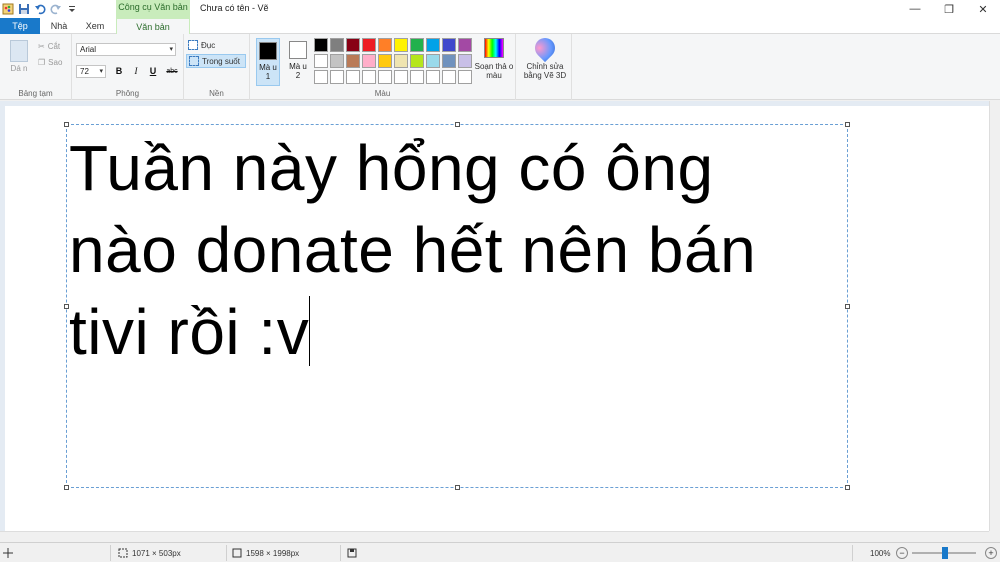 This screenshot has width=1000, height=562. Describe the element at coordinates (500, 9) in the screenshot. I see `title-bar: Công cụ Văn bản Chưa có tên - Vẽ — ❐ ✕` at that location.